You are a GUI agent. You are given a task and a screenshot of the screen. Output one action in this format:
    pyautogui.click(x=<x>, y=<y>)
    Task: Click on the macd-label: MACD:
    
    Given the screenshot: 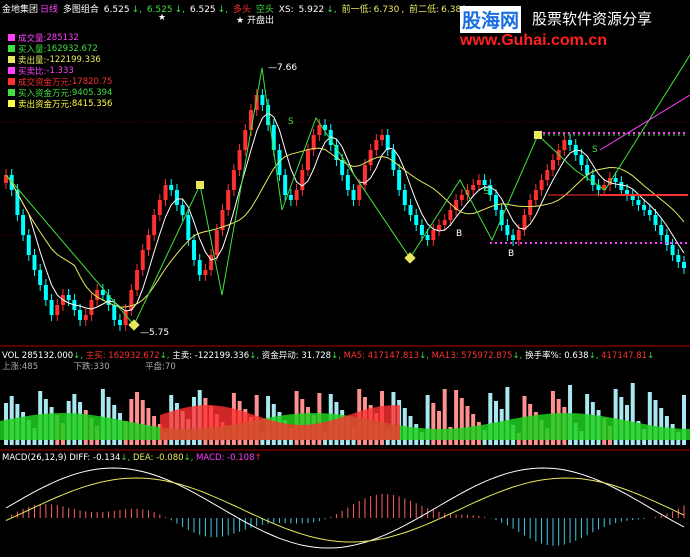 What is the action you would take?
    pyautogui.click(x=210, y=458)
    